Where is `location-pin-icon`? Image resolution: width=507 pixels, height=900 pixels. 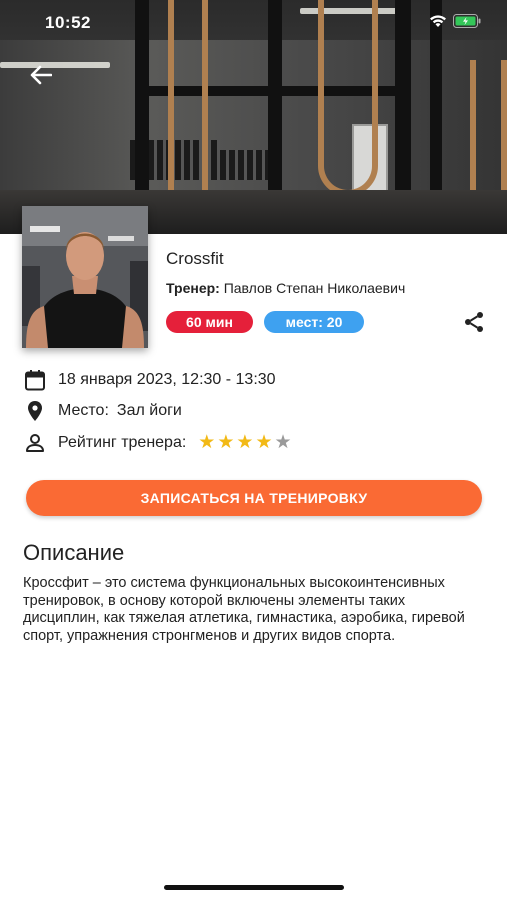
location-pin-icon is located at coordinates (35, 411).